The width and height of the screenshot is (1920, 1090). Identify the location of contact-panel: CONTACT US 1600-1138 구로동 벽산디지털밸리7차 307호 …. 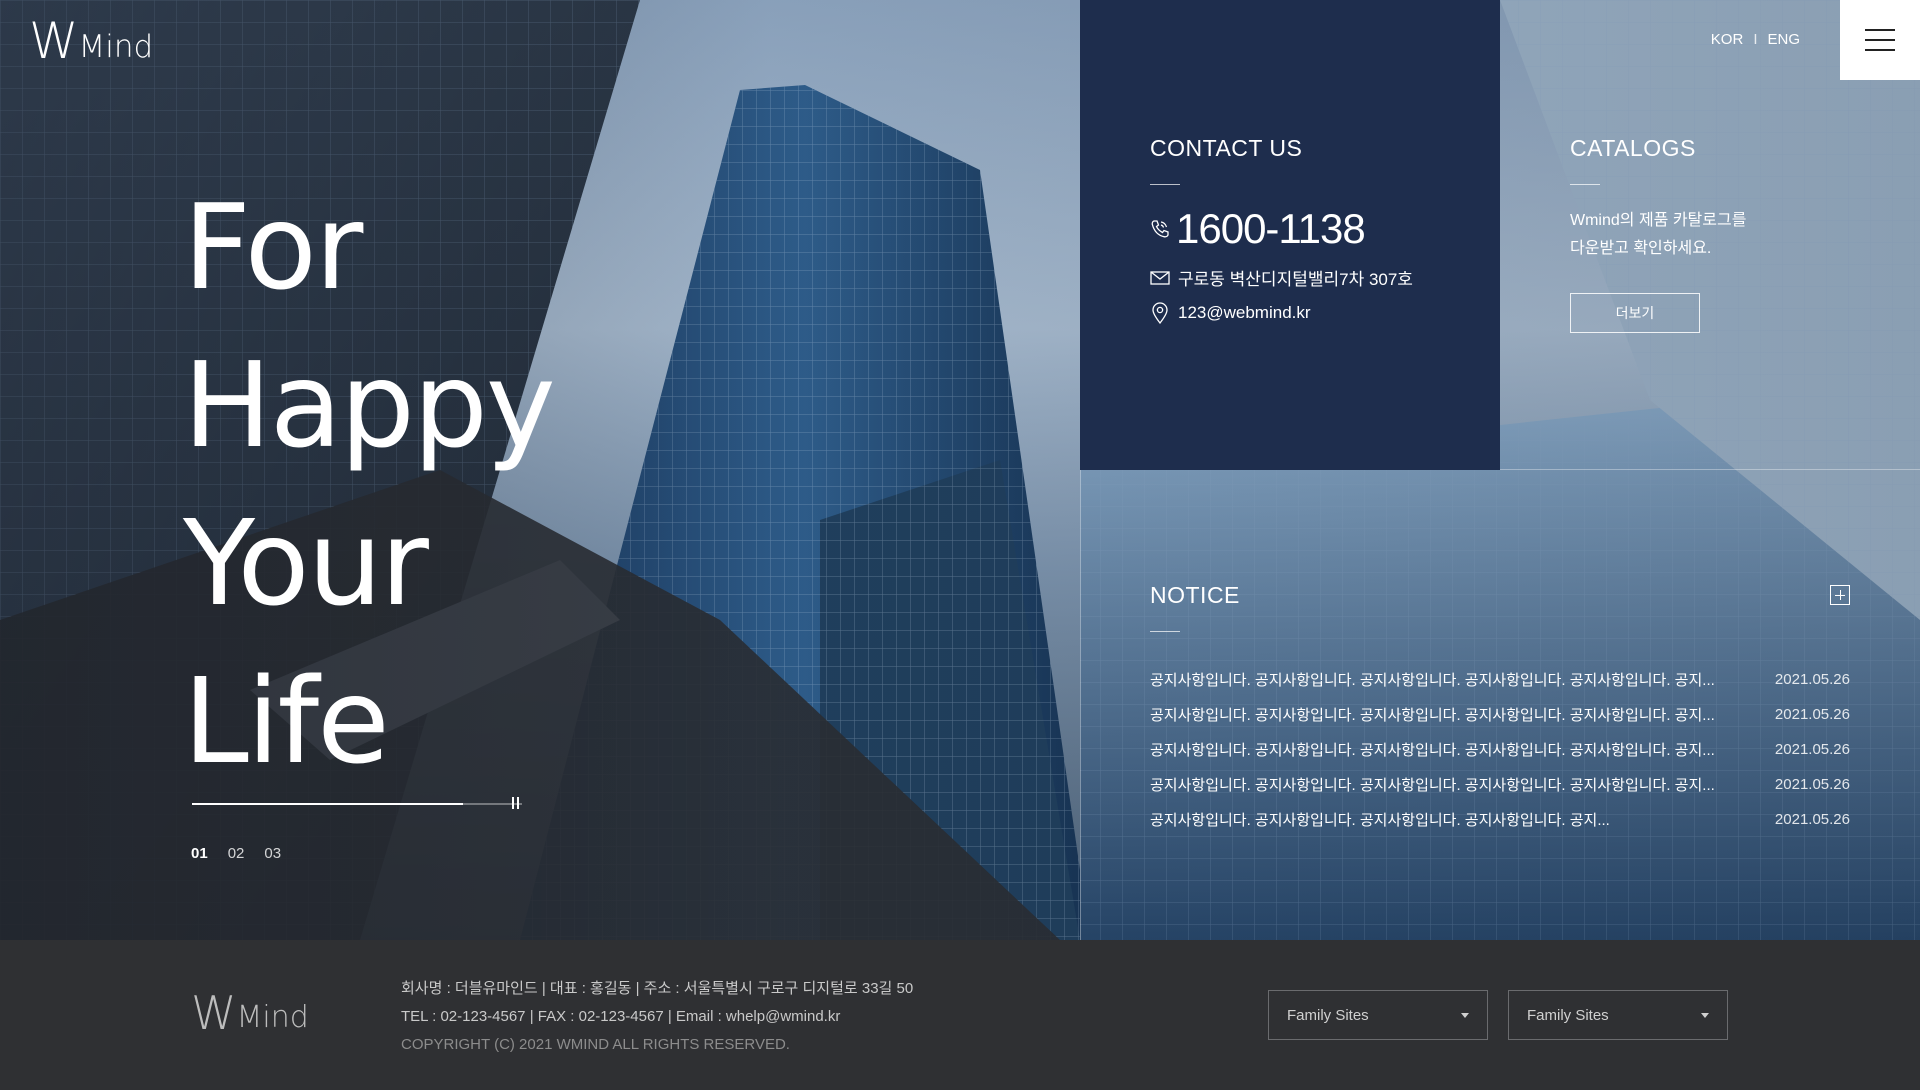
(1290, 235).